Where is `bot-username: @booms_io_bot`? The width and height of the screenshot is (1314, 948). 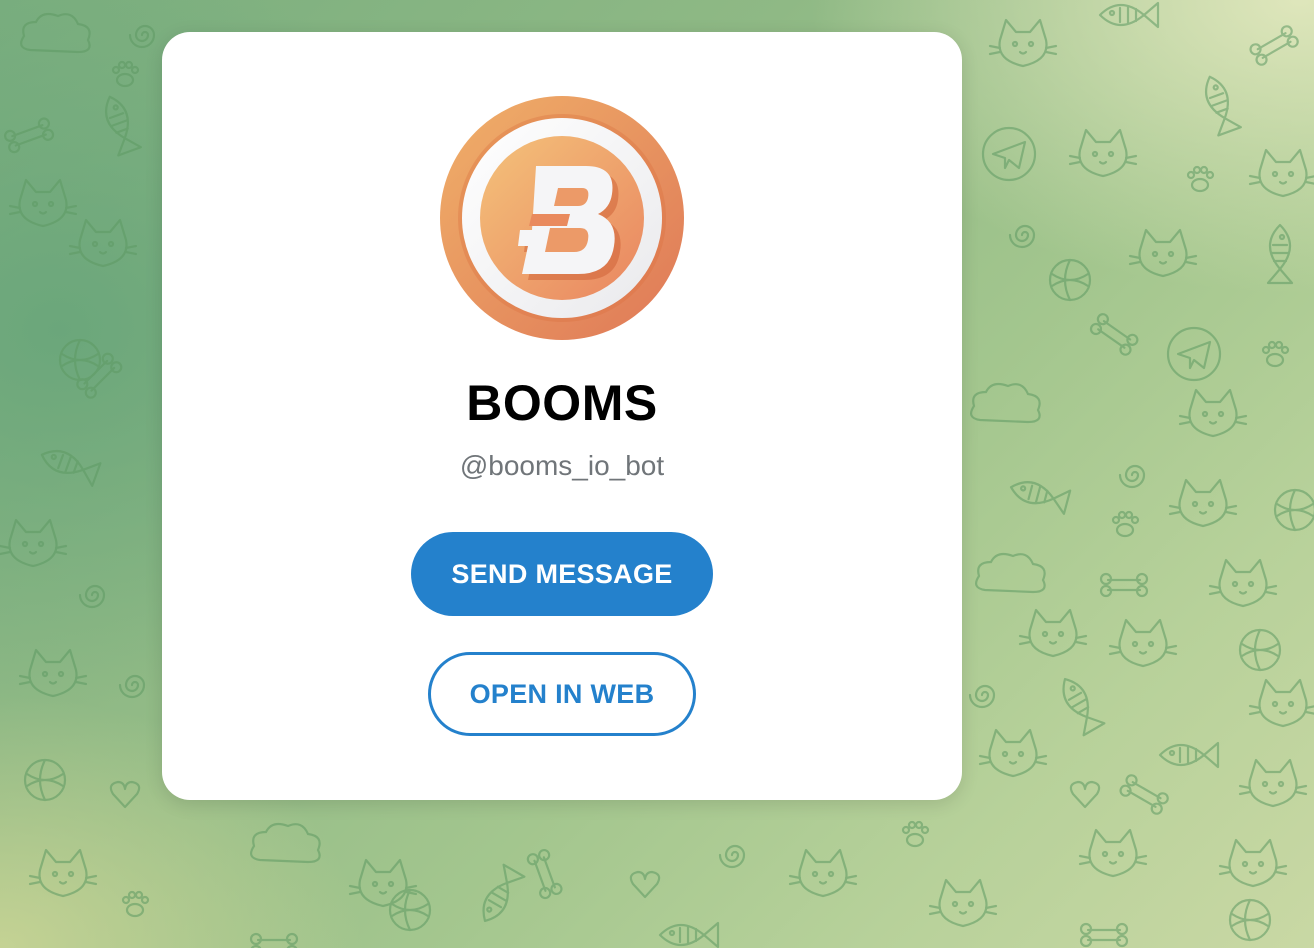 bot-username: @booms_io_bot is located at coordinates (562, 465).